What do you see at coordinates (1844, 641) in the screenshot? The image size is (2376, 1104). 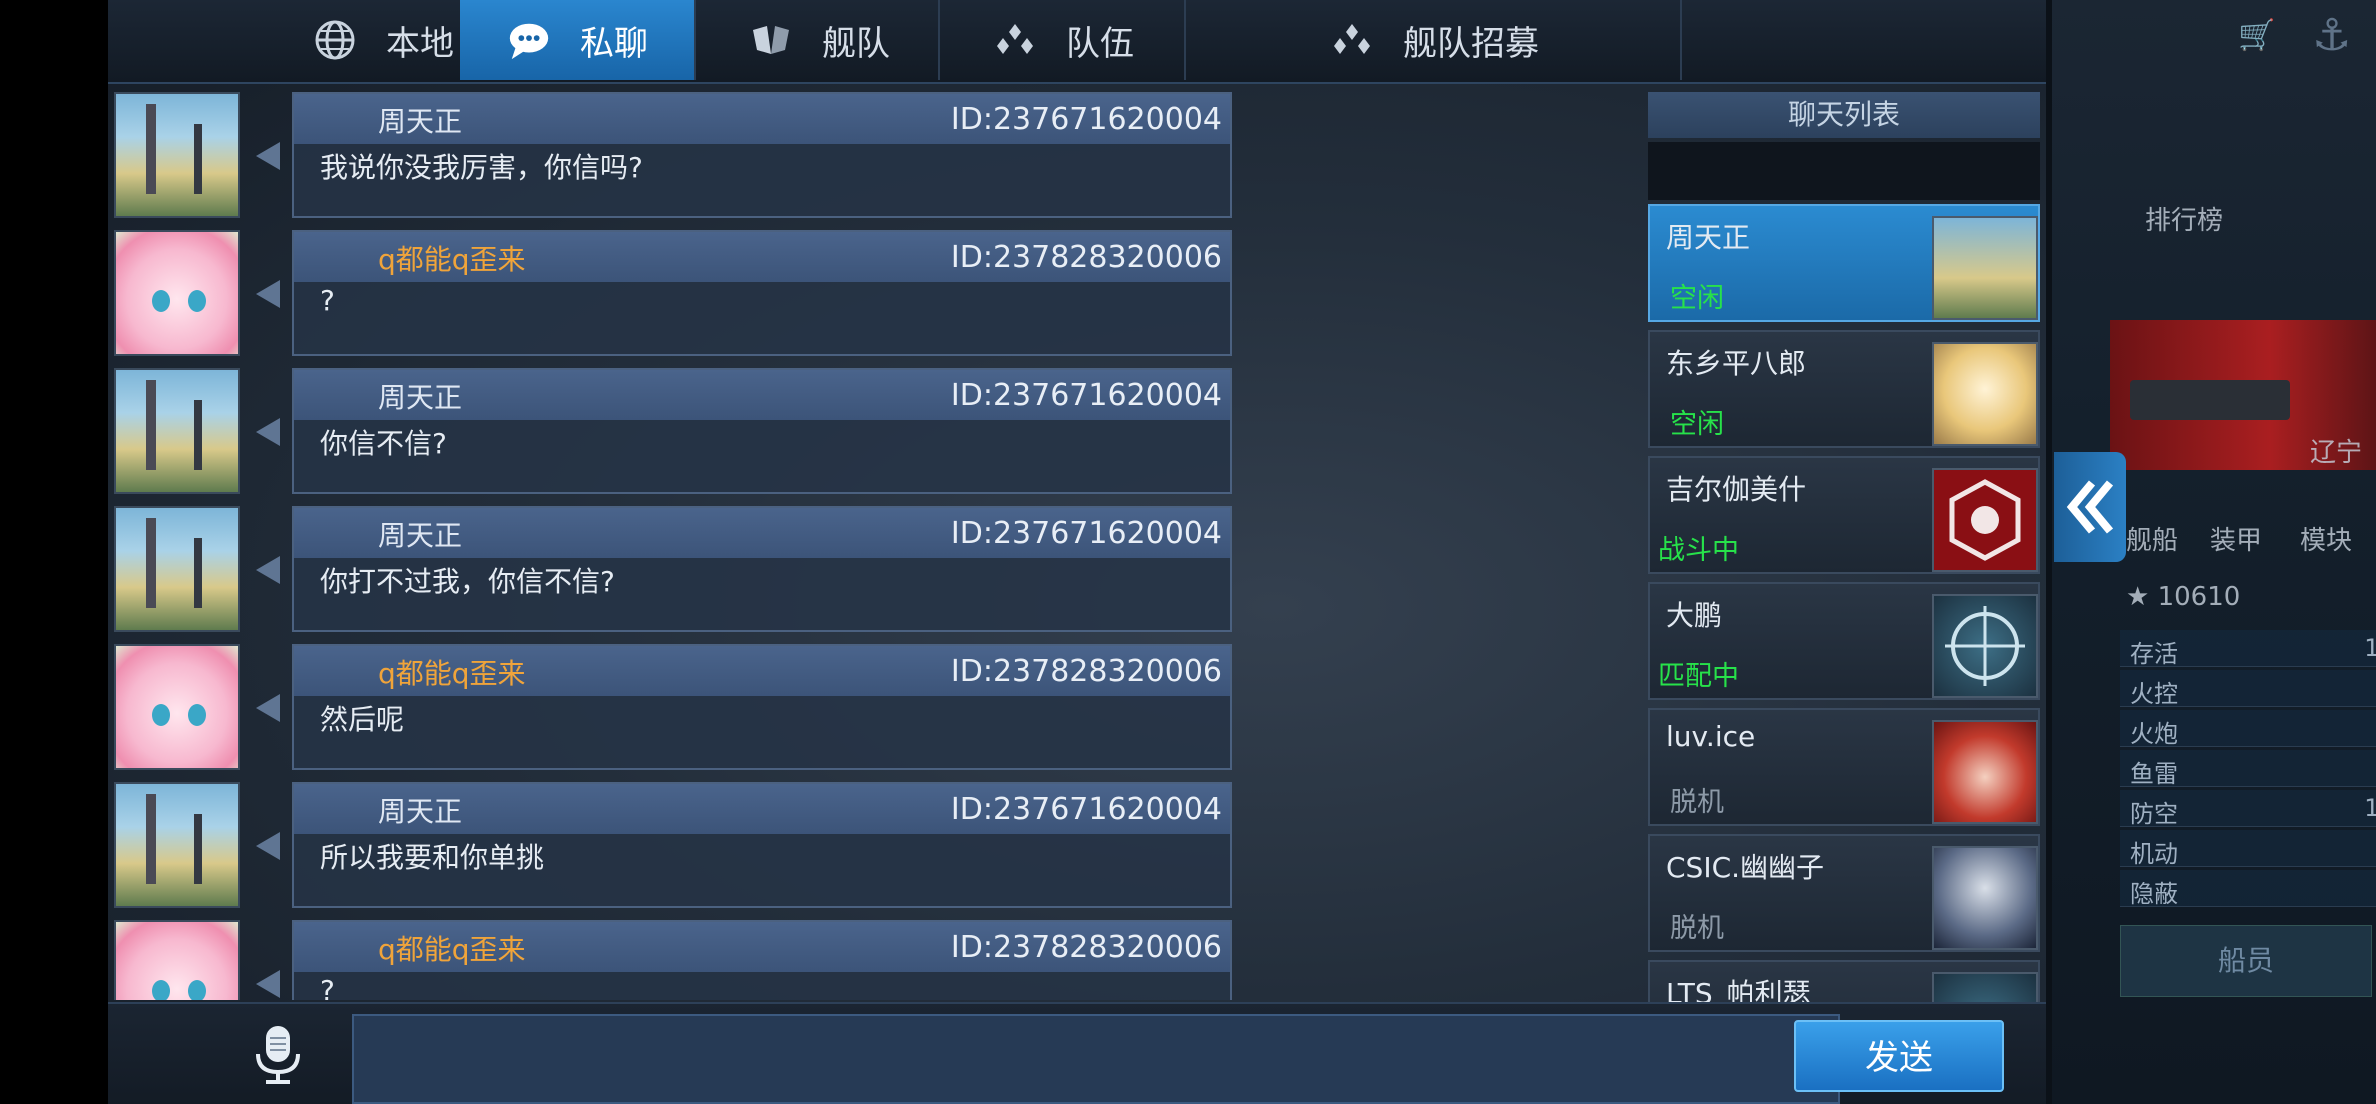 I see `contact-item: 大鹏 匹配中` at bounding box center [1844, 641].